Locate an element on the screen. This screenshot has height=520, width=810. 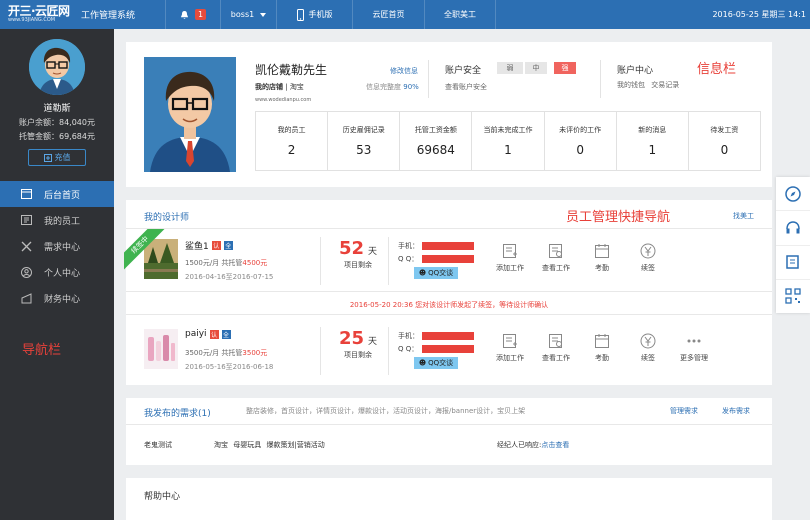
shop-url: www.wodedianpu.com is located at coordinates (283, 100).